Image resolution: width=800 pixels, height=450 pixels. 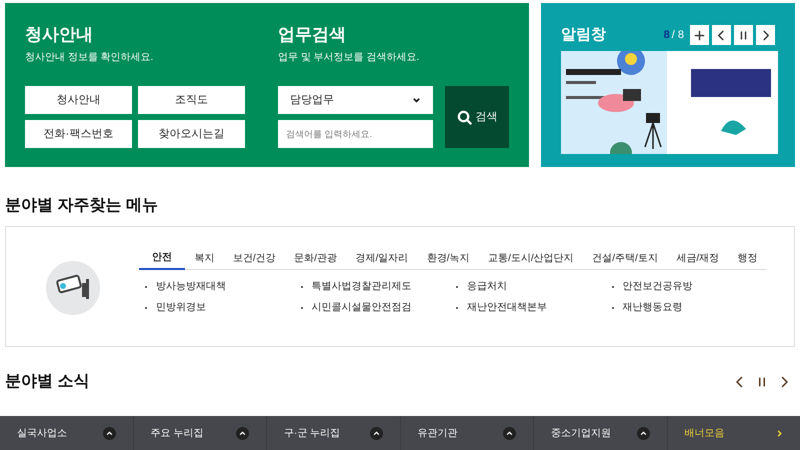 I want to click on banner-link: 배너모음, so click(x=733, y=433).